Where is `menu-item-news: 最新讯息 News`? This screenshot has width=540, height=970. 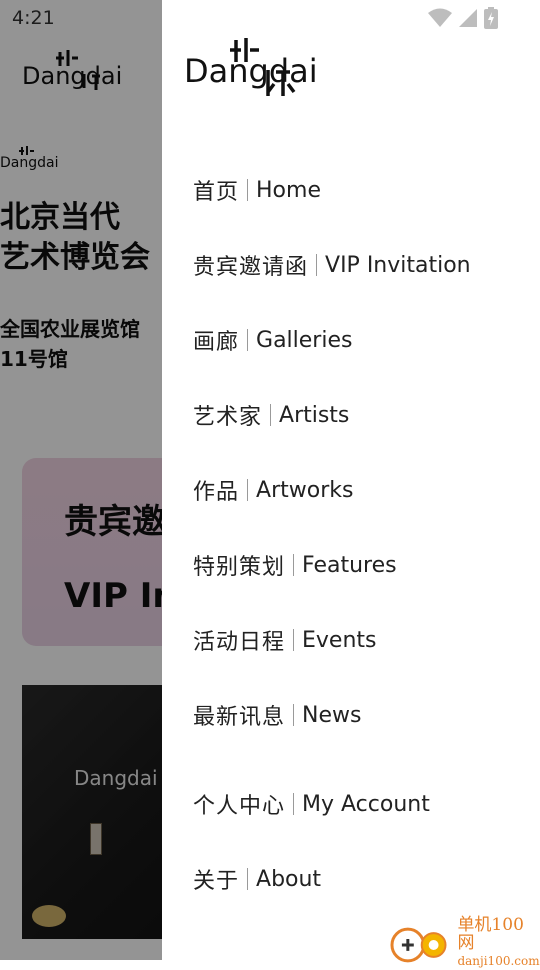
menu-item-news: 最新讯息 News is located at coordinates (277, 715).